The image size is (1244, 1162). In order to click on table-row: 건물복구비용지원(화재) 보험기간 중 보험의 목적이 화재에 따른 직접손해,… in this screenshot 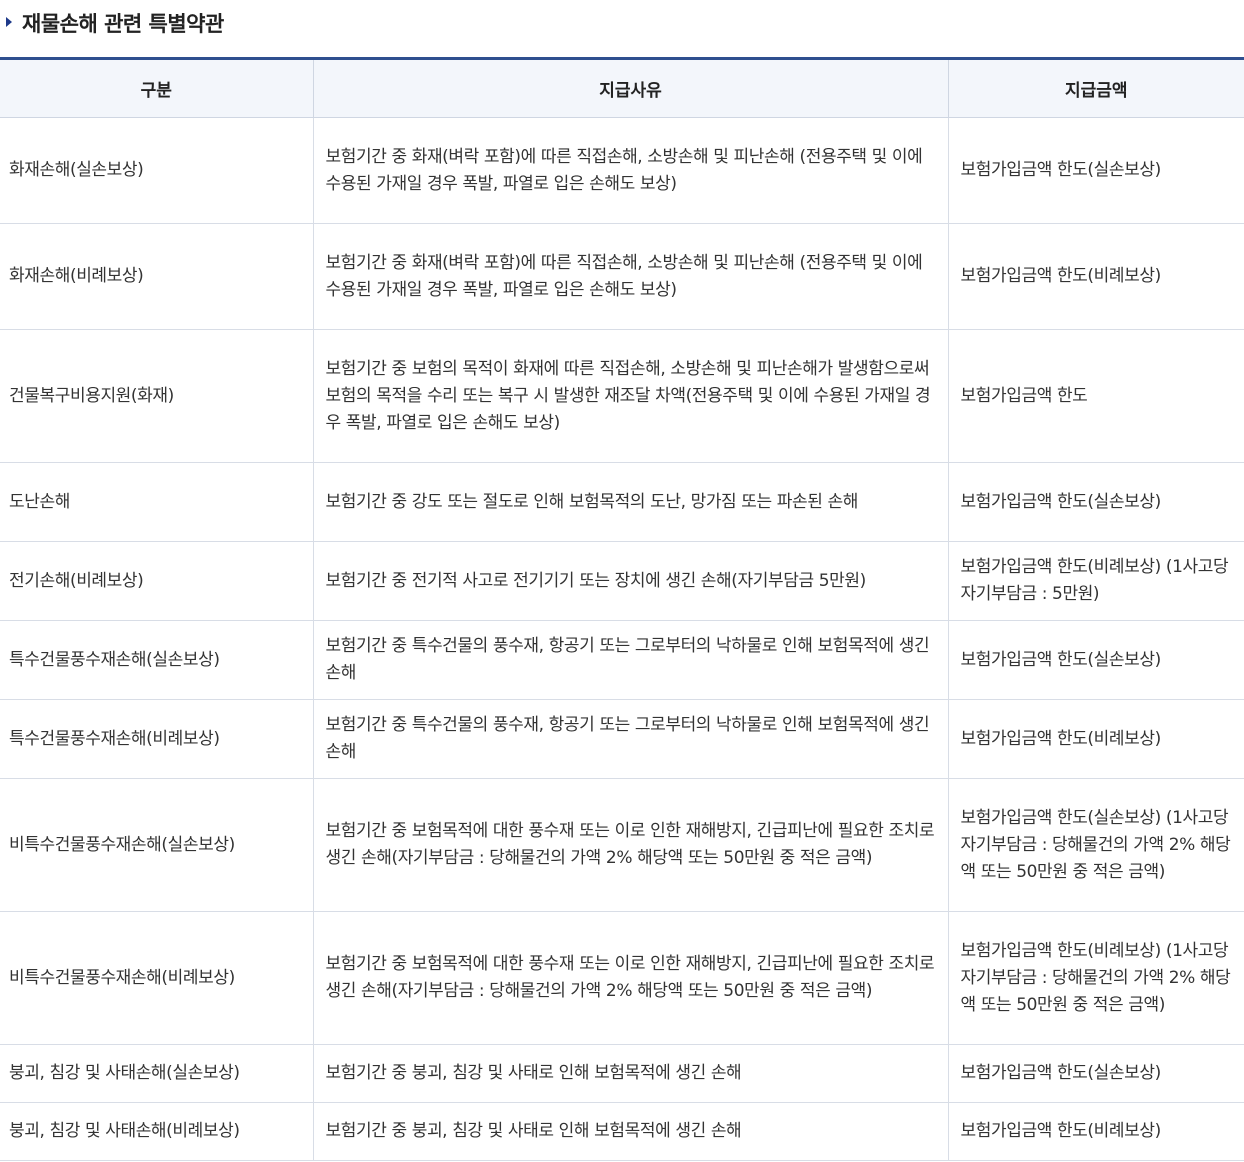, I will do `click(622, 396)`.